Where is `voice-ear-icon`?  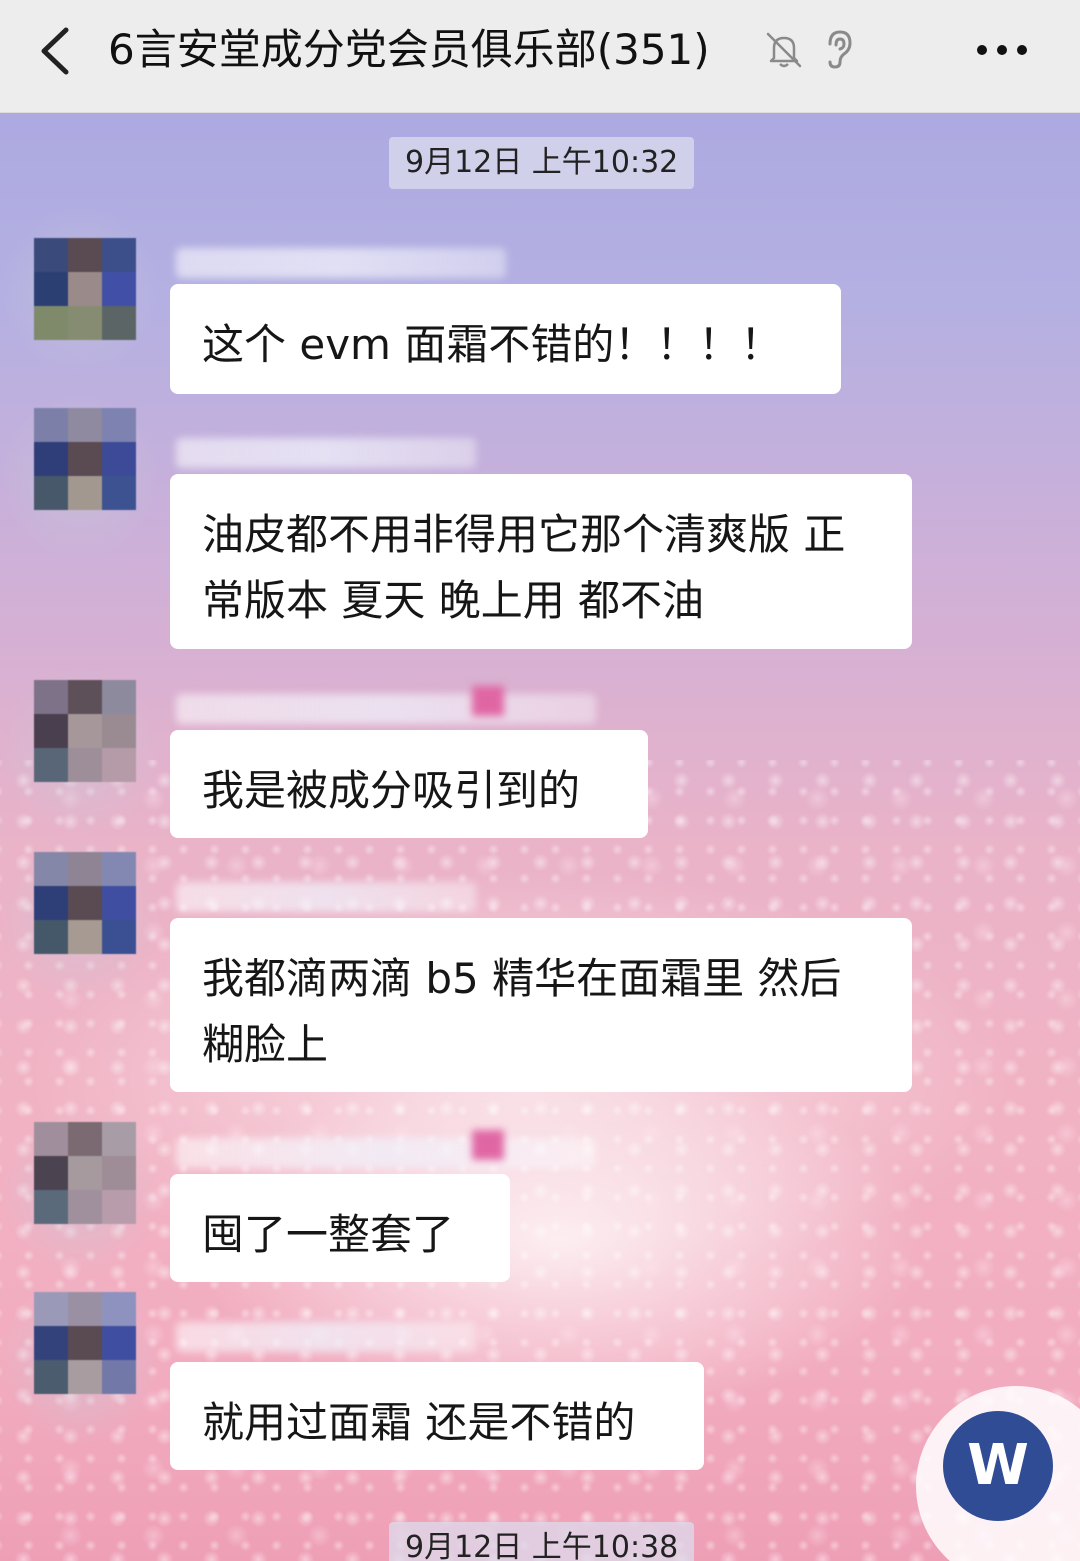 voice-ear-icon is located at coordinates (840, 49).